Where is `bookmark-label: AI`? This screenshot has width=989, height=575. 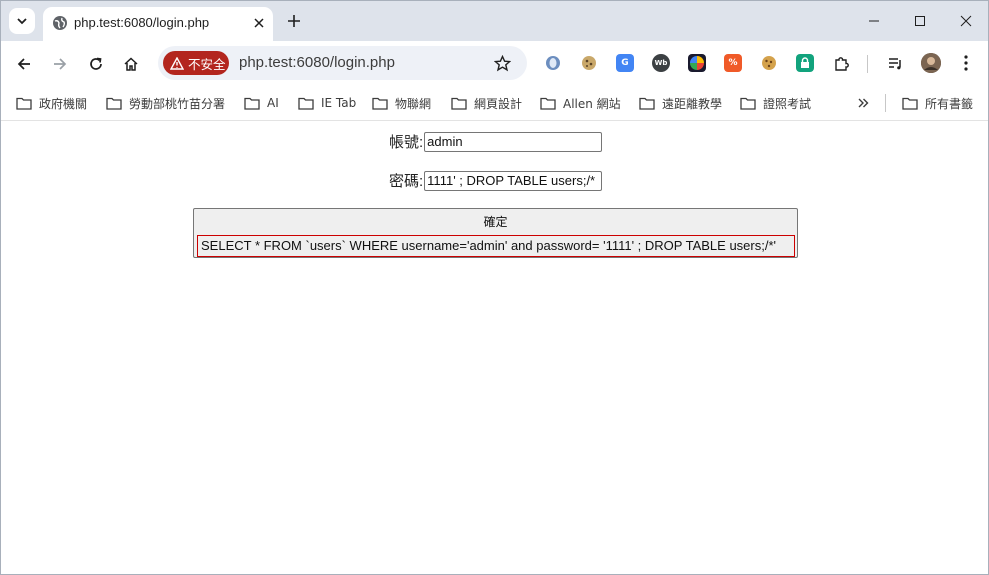 bookmark-label: AI is located at coordinates (273, 103).